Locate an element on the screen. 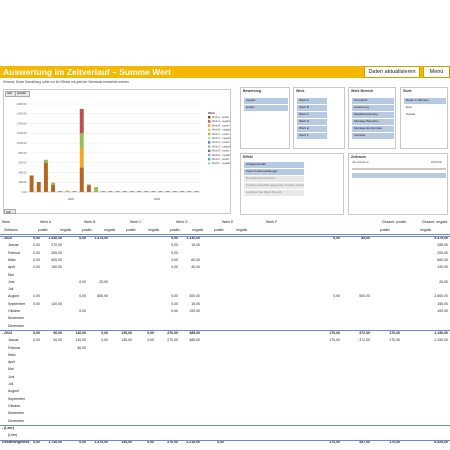 The width and height of the screenshot is (450, 450). legend-entry: Werk B - negativ is located at coordinates (221, 130).